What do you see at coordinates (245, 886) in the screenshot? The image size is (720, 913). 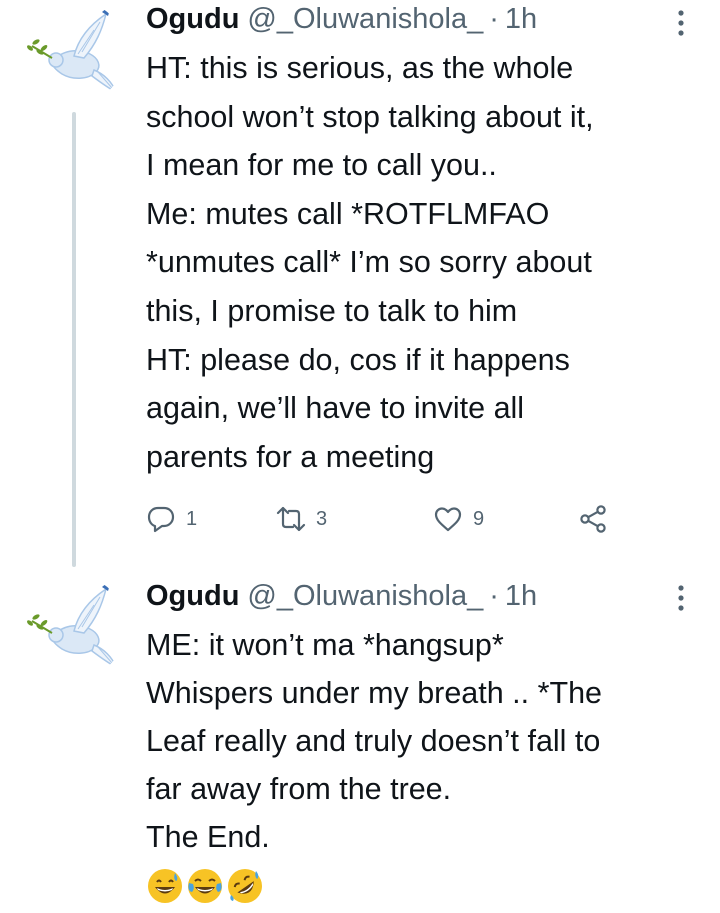 I see `rolling-on-the-floor-laughing-emoji` at bounding box center [245, 886].